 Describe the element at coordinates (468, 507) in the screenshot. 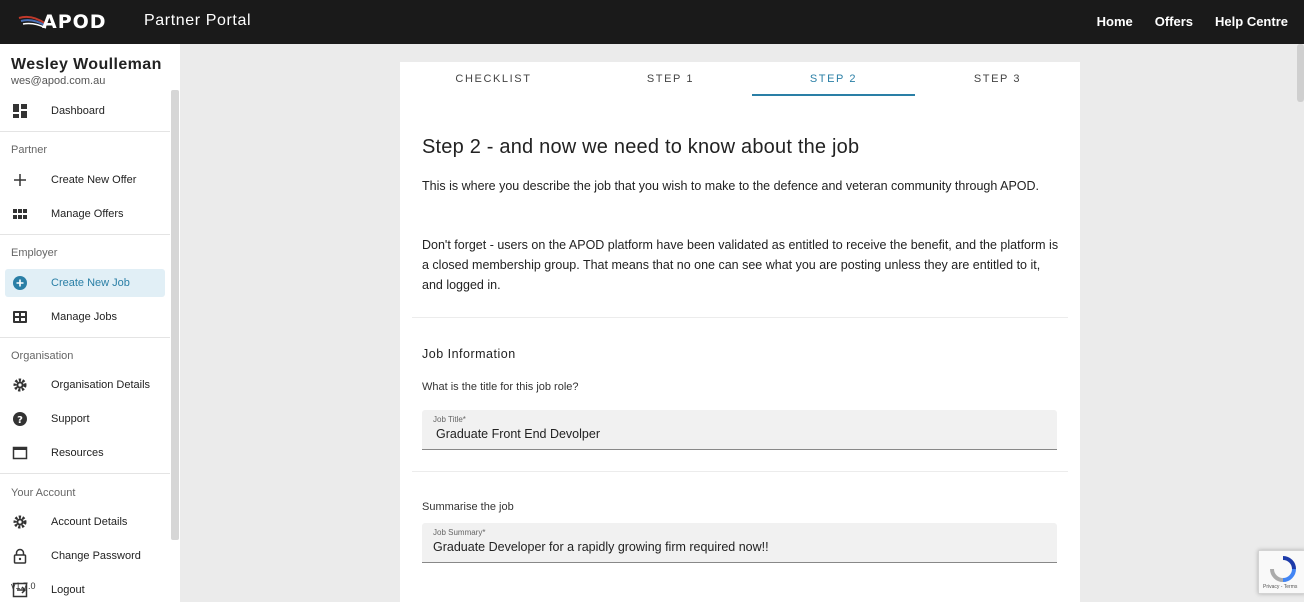

I see `job-summary-question: Summarise the job` at that location.